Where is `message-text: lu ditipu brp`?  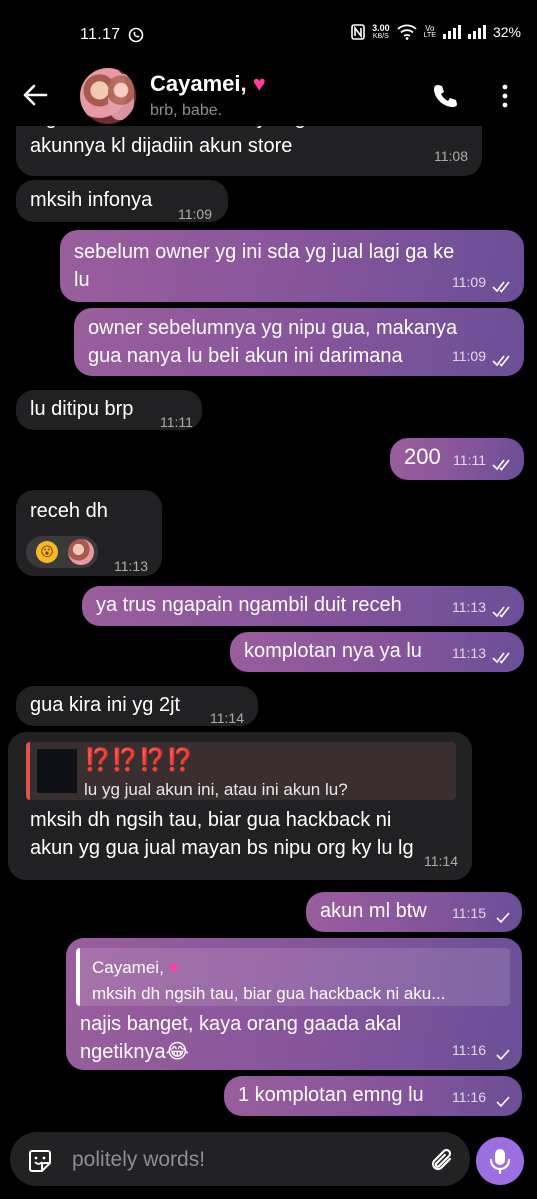 message-text: lu ditipu brp is located at coordinates (82, 409).